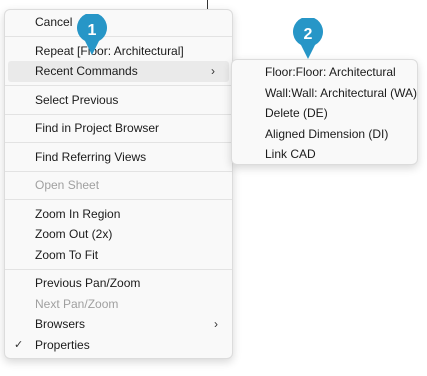 The image size is (427, 376). I want to click on menu-item-label: Zoom To Fit, so click(67, 254).